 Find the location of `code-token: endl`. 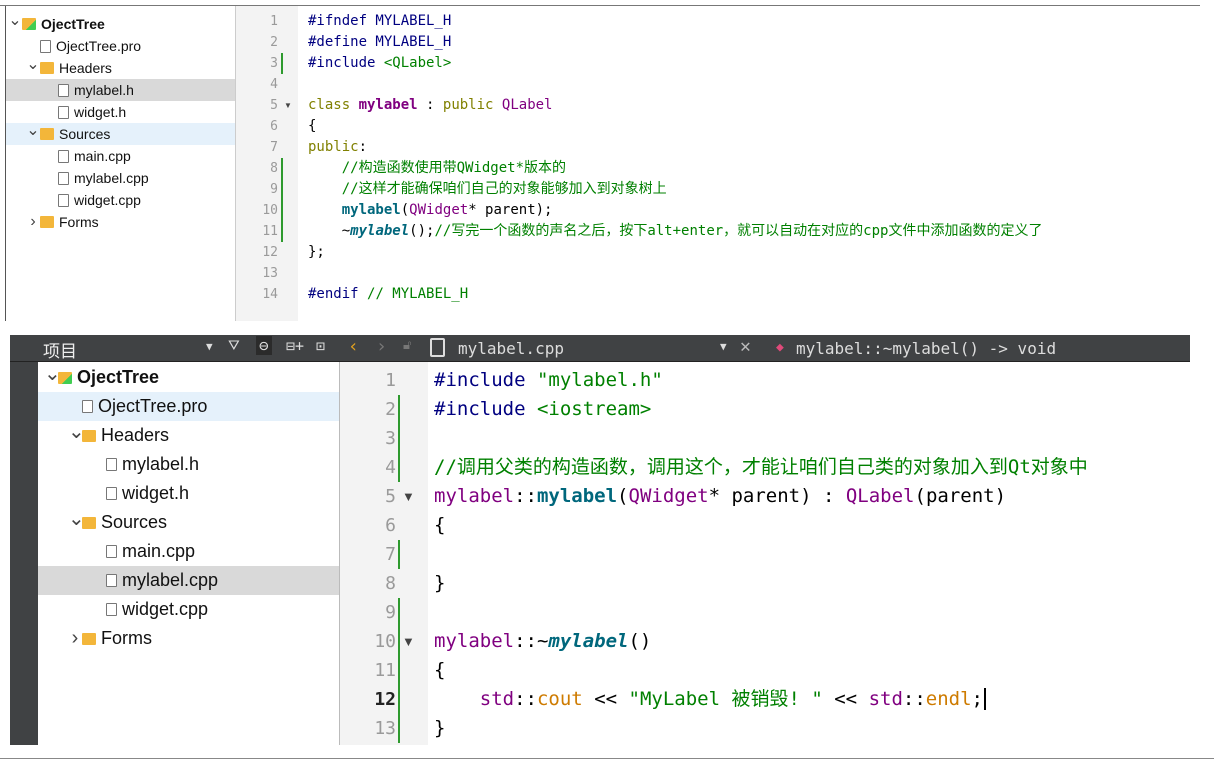

code-token: endl is located at coordinates (948, 699).